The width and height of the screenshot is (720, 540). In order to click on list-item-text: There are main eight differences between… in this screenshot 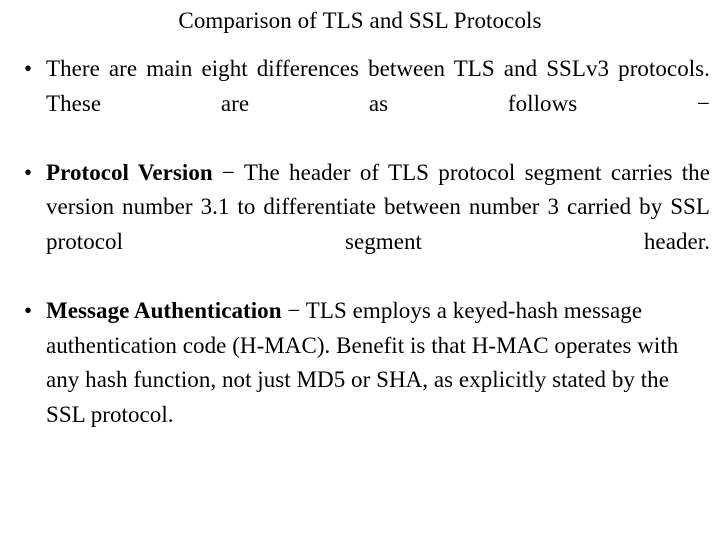, I will do `click(378, 86)`.